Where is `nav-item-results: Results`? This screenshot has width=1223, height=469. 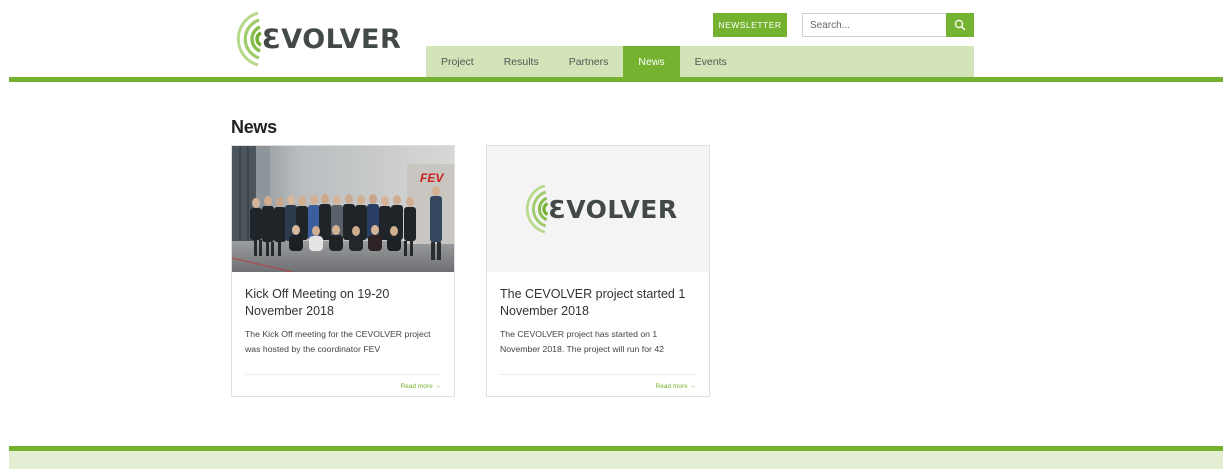 nav-item-results: Results is located at coordinates (521, 61).